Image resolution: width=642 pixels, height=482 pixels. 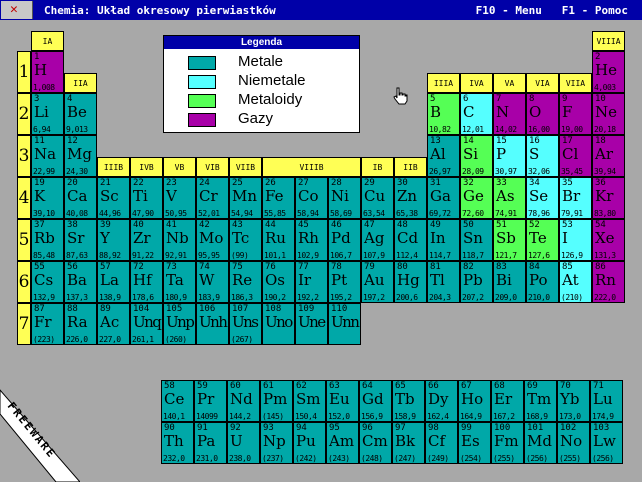 What do you see at coordinates (80, 114) in the screenshot?
I see `element-be: 4 Be 9,013` at bounding box center [80, 114].